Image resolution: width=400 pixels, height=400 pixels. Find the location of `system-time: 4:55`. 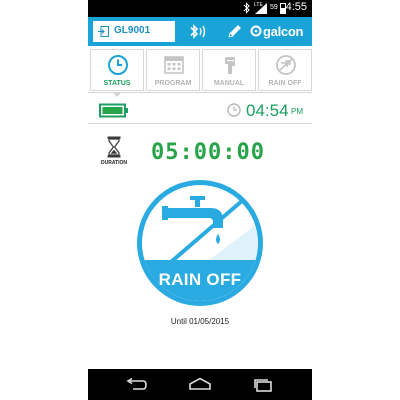

system-time: 4:55 is located at coordinates (296, 7).